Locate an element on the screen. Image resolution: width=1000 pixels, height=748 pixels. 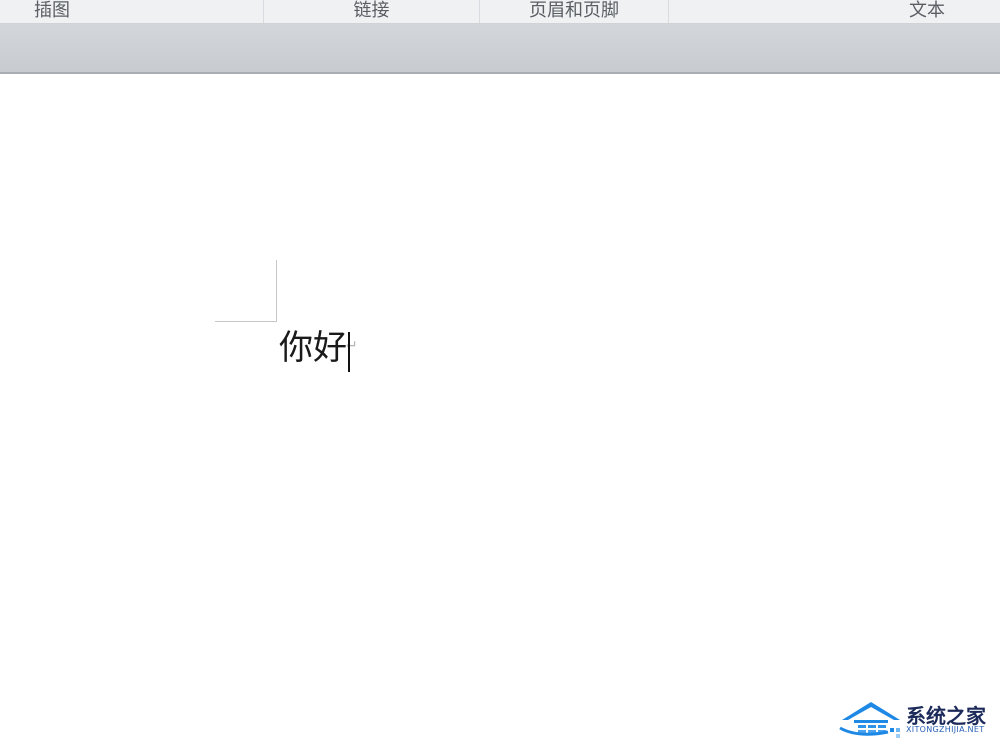
text-cursor is located at coordinates (349, 352).